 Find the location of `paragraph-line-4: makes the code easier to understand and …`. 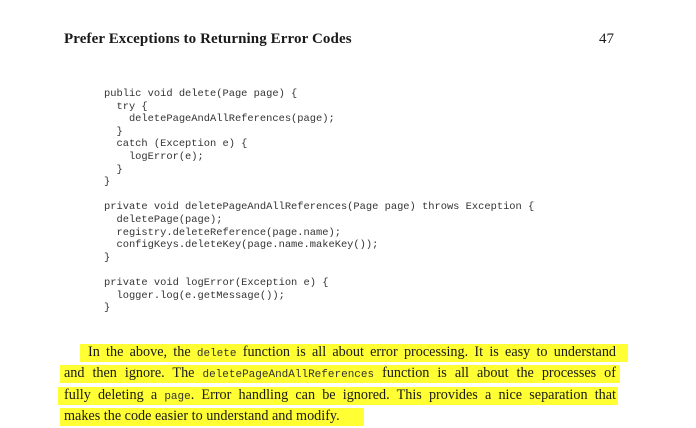

paragraph-line-4: makes the code easier to understand and … is located at coordinates (338, 417).